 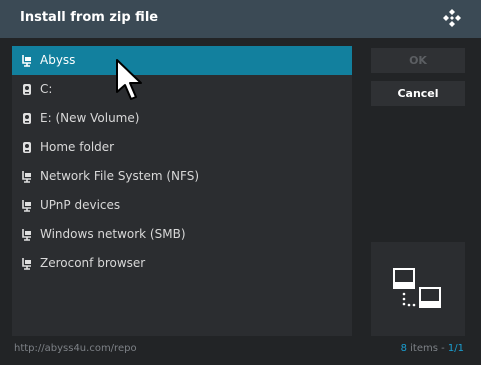 I want to click on list-item-label: Zeroconf browser, so click(x=93, y=263).